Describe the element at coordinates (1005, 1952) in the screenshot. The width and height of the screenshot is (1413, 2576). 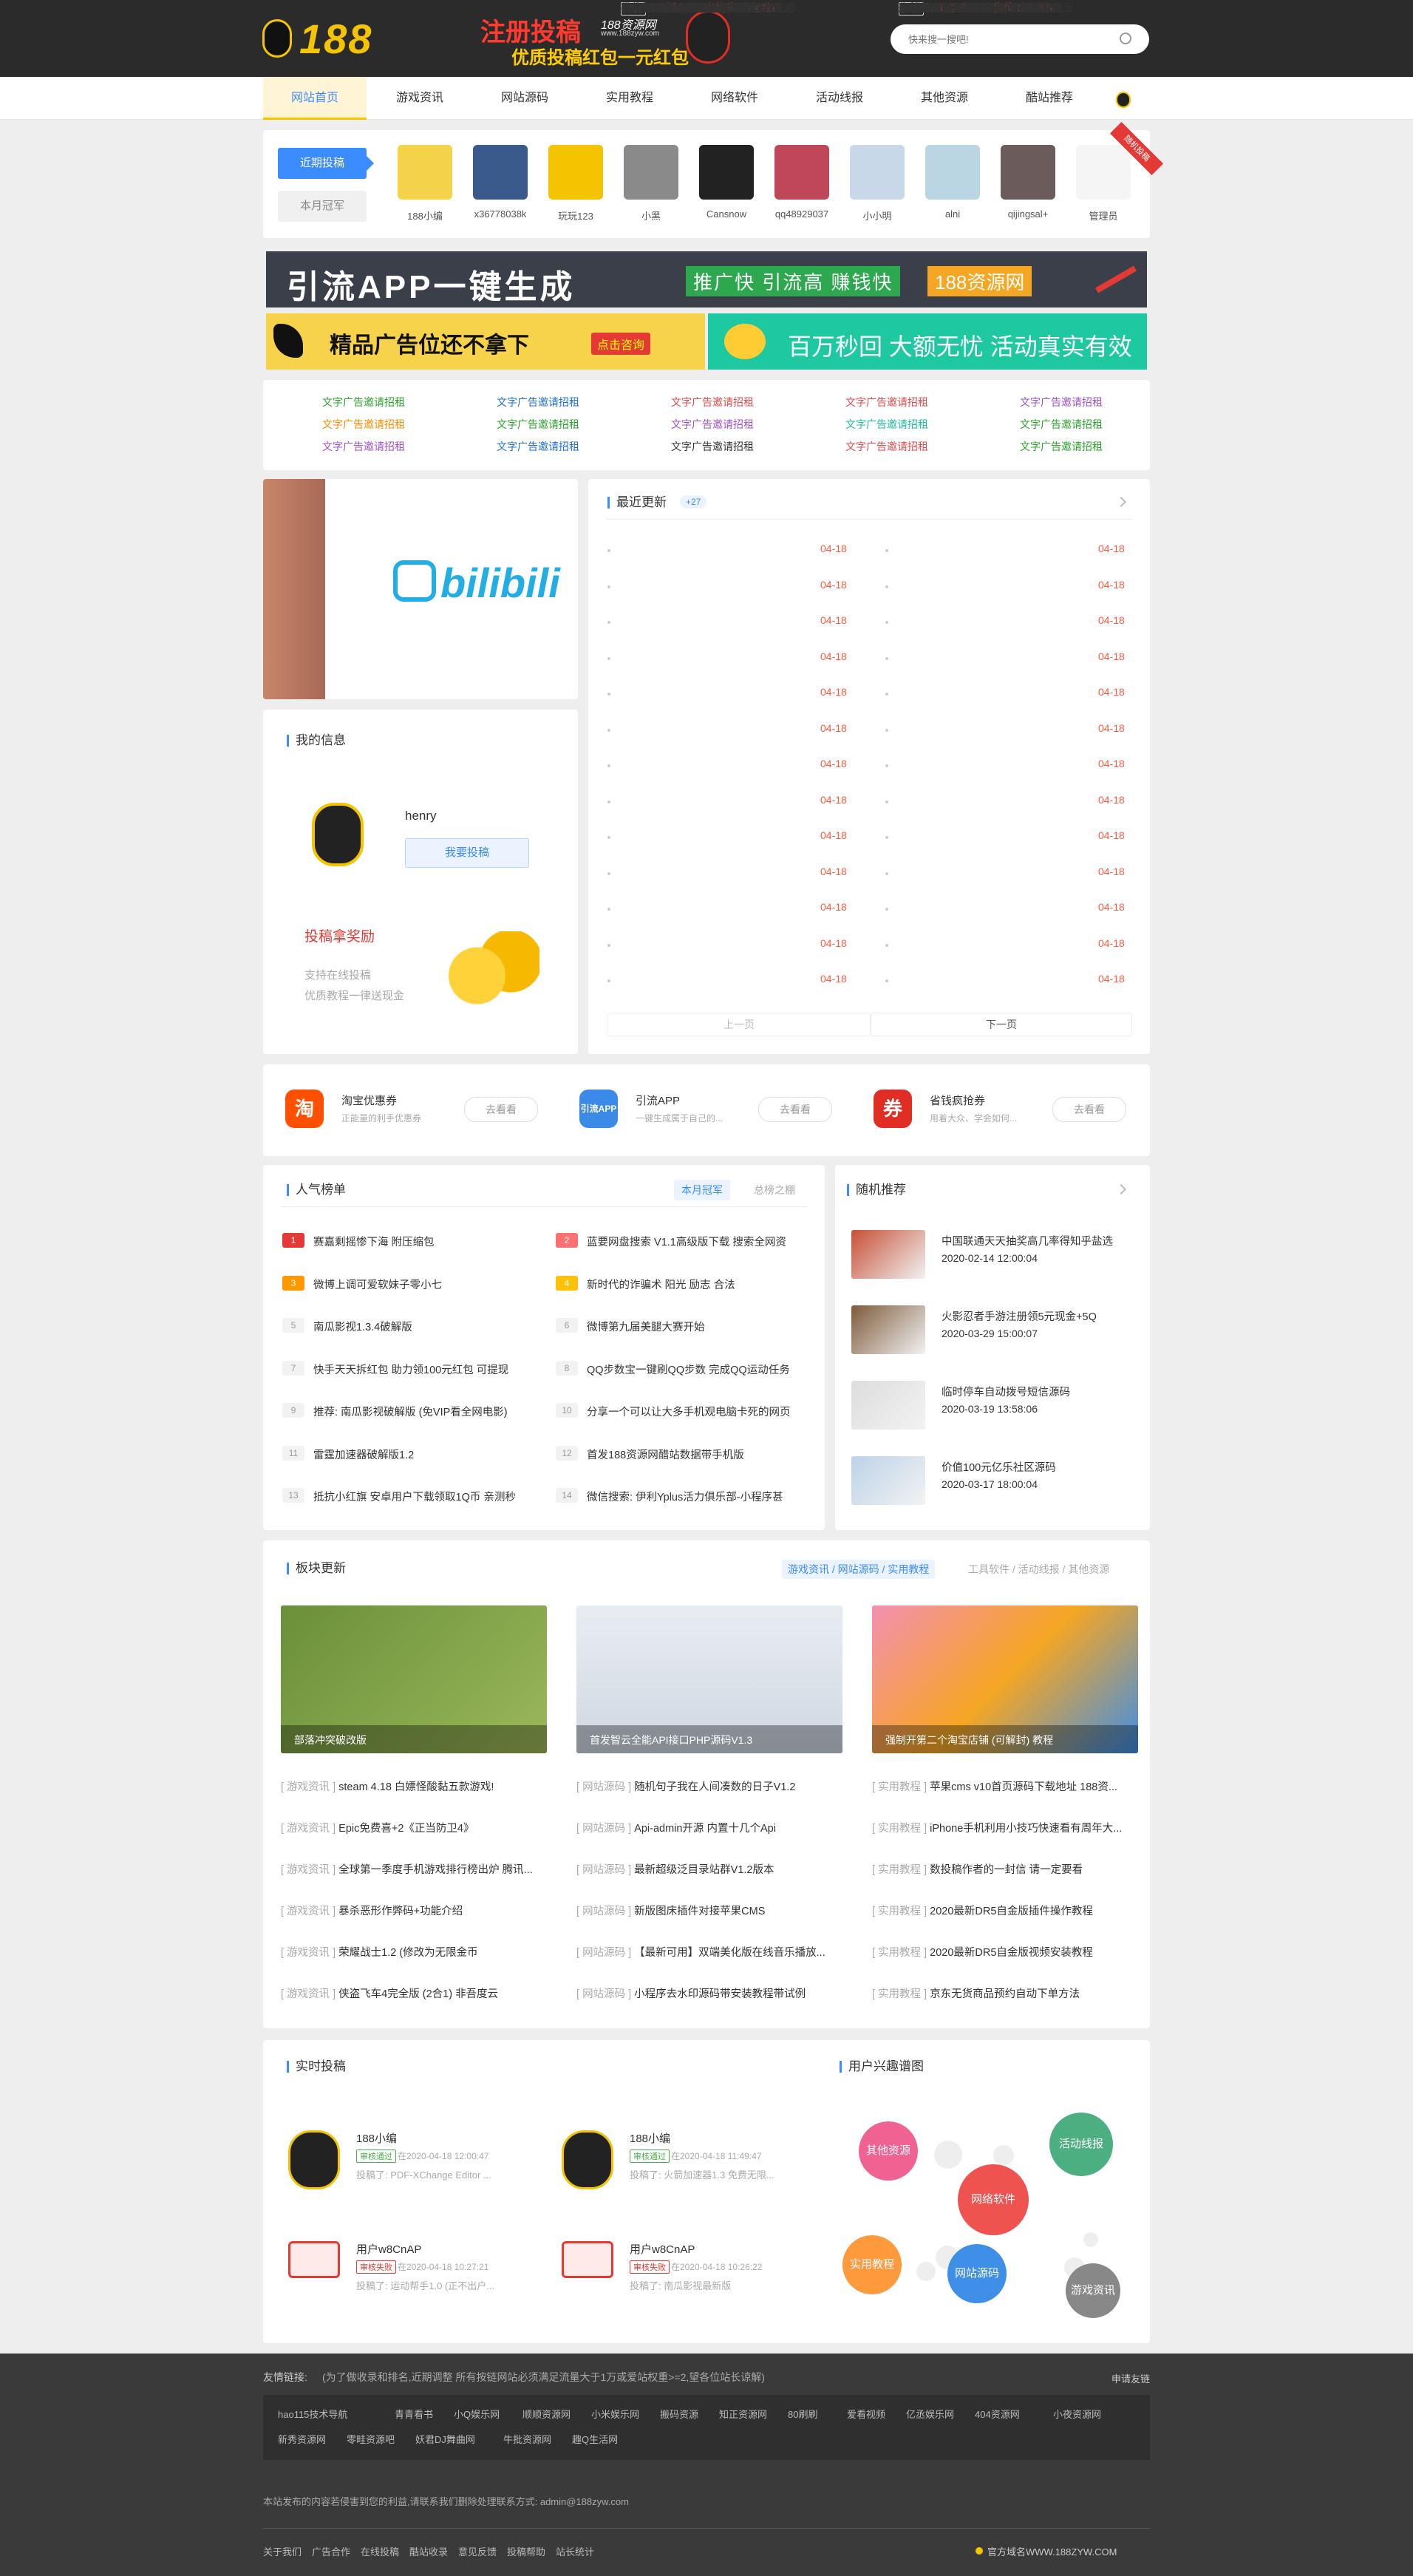
I see `block-link: [ 实用教程 ] 2020最新DR5自金版视频安装教程` at that location.